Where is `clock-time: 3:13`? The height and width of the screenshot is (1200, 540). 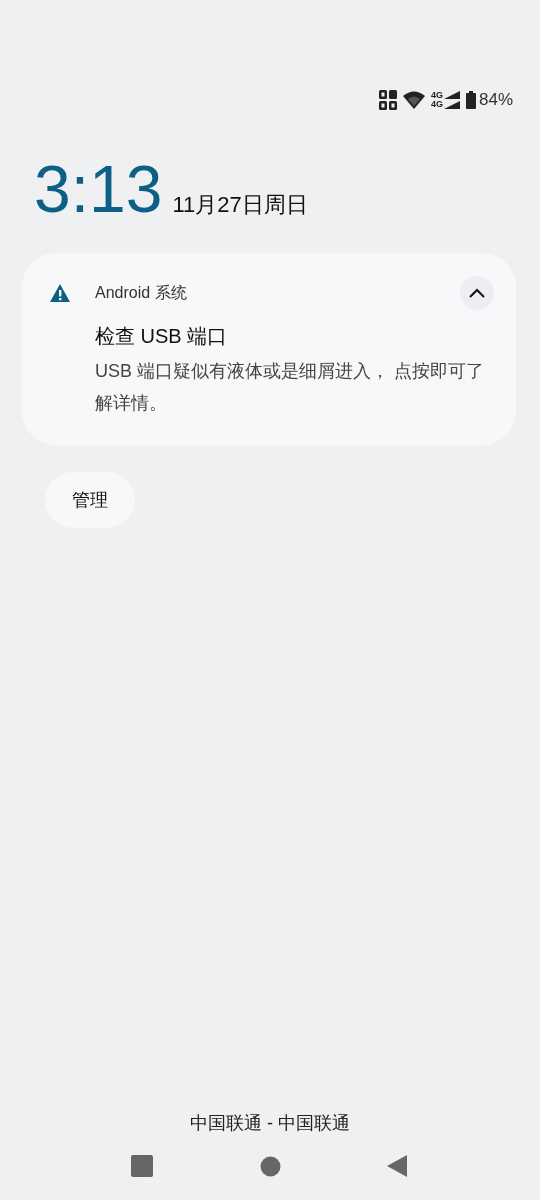
clock-time: 3:13 is located at coordinates (98, 189).